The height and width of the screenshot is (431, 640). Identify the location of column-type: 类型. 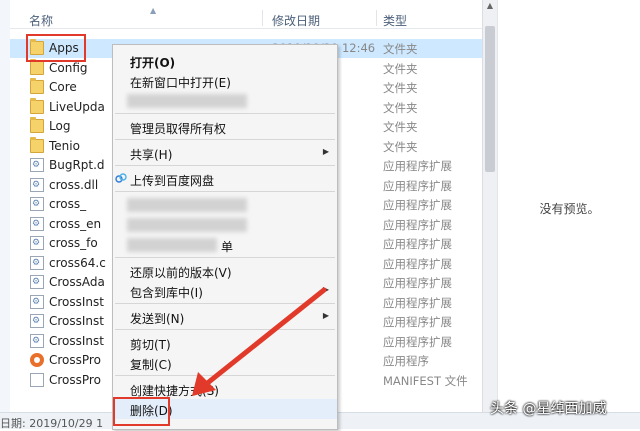
(395, 20).